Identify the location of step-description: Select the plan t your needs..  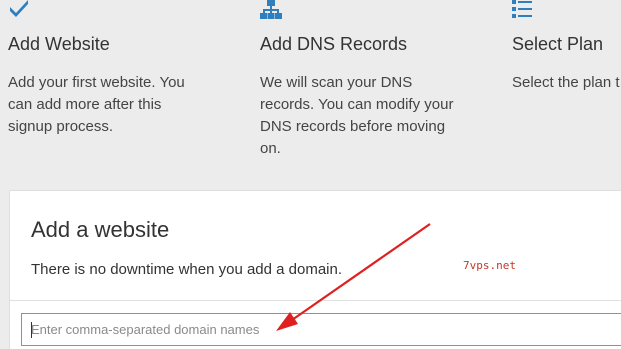
(566, 82).